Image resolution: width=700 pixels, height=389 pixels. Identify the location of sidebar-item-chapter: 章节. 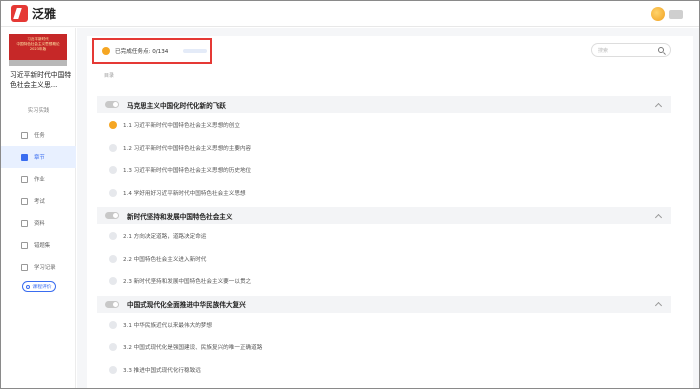
(38, 157).